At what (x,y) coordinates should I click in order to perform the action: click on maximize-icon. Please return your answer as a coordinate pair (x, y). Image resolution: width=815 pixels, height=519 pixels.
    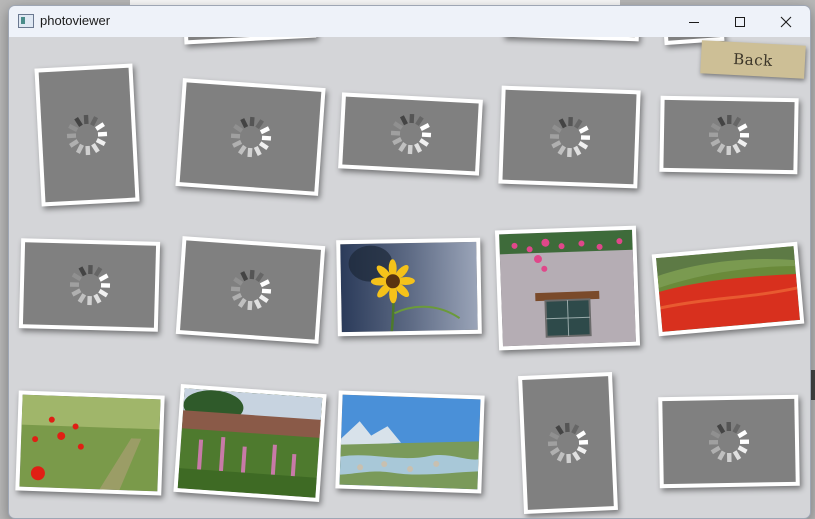
    Looking at the image, I should click on (740, 21).